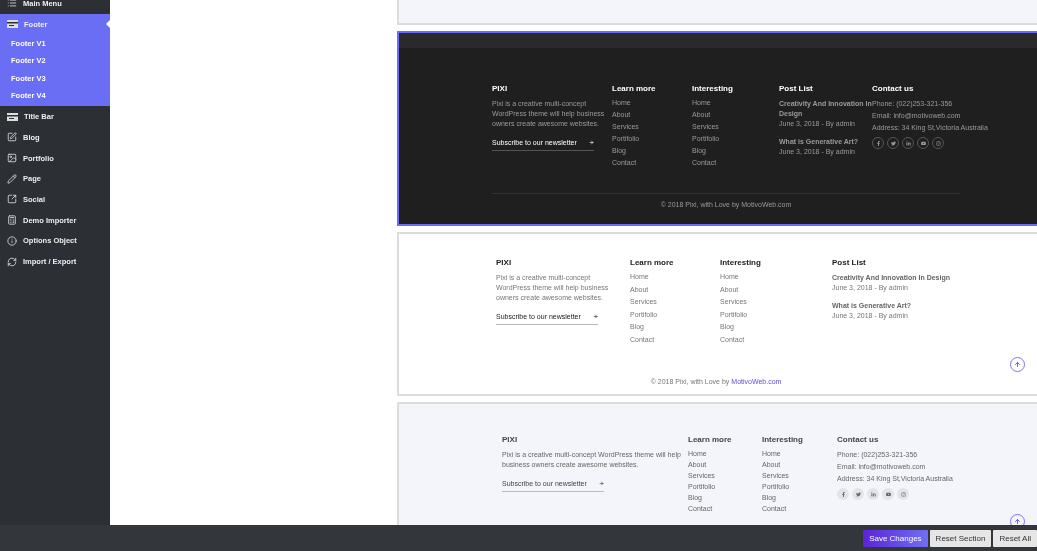 The width and height of the screenshot is (1037, 551). Describe the element at coordinates (12, 199) in the screenshot. I see `share-icon` at that location.